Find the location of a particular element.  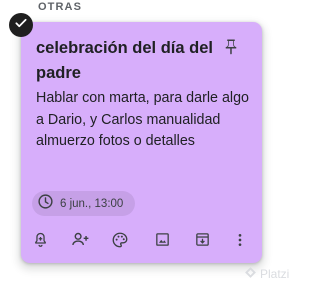

person-add-icon is located at coordinates (80, 242).